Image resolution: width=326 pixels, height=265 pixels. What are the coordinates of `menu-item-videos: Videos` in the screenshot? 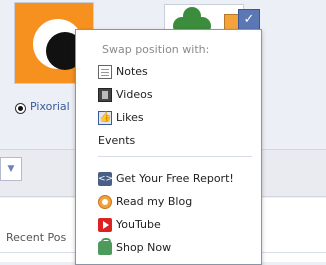 It's located at (125, 95).